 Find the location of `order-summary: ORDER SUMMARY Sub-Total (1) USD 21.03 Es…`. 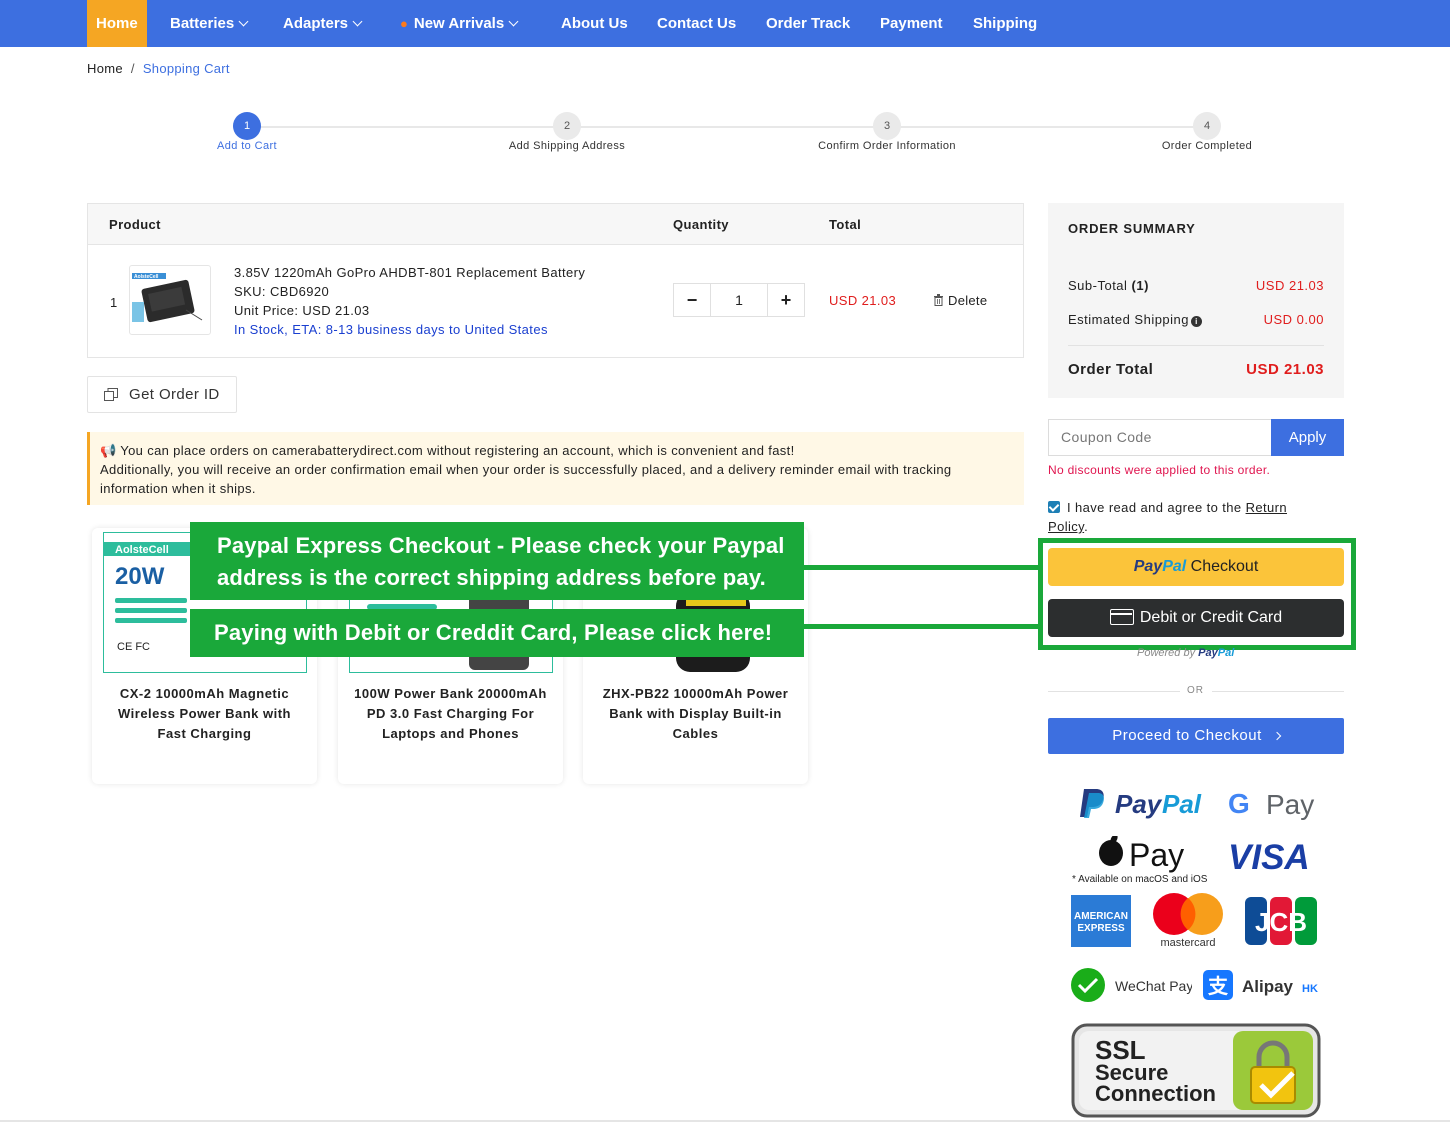

order-summary: ORDER SUMMARY Sub-Total (1) USD 21.03 Es… is located at coordinates (1196, 300).